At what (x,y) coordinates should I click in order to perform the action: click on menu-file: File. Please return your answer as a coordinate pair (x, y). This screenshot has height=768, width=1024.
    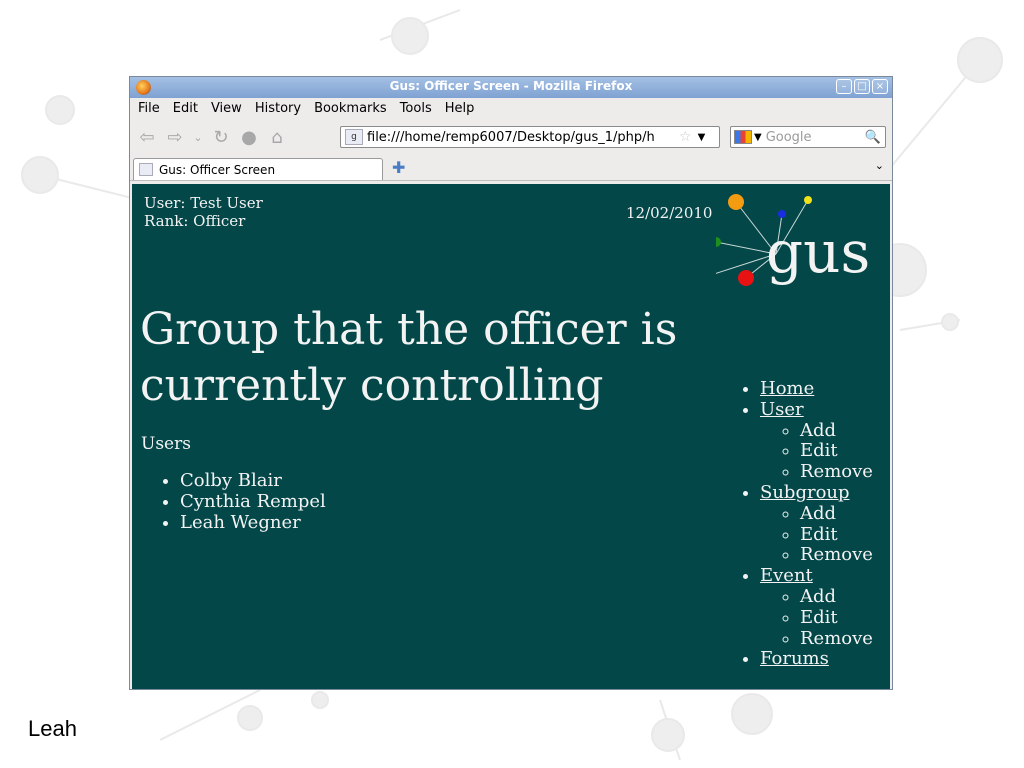
    Looking at the image, I should click on (149, 108).